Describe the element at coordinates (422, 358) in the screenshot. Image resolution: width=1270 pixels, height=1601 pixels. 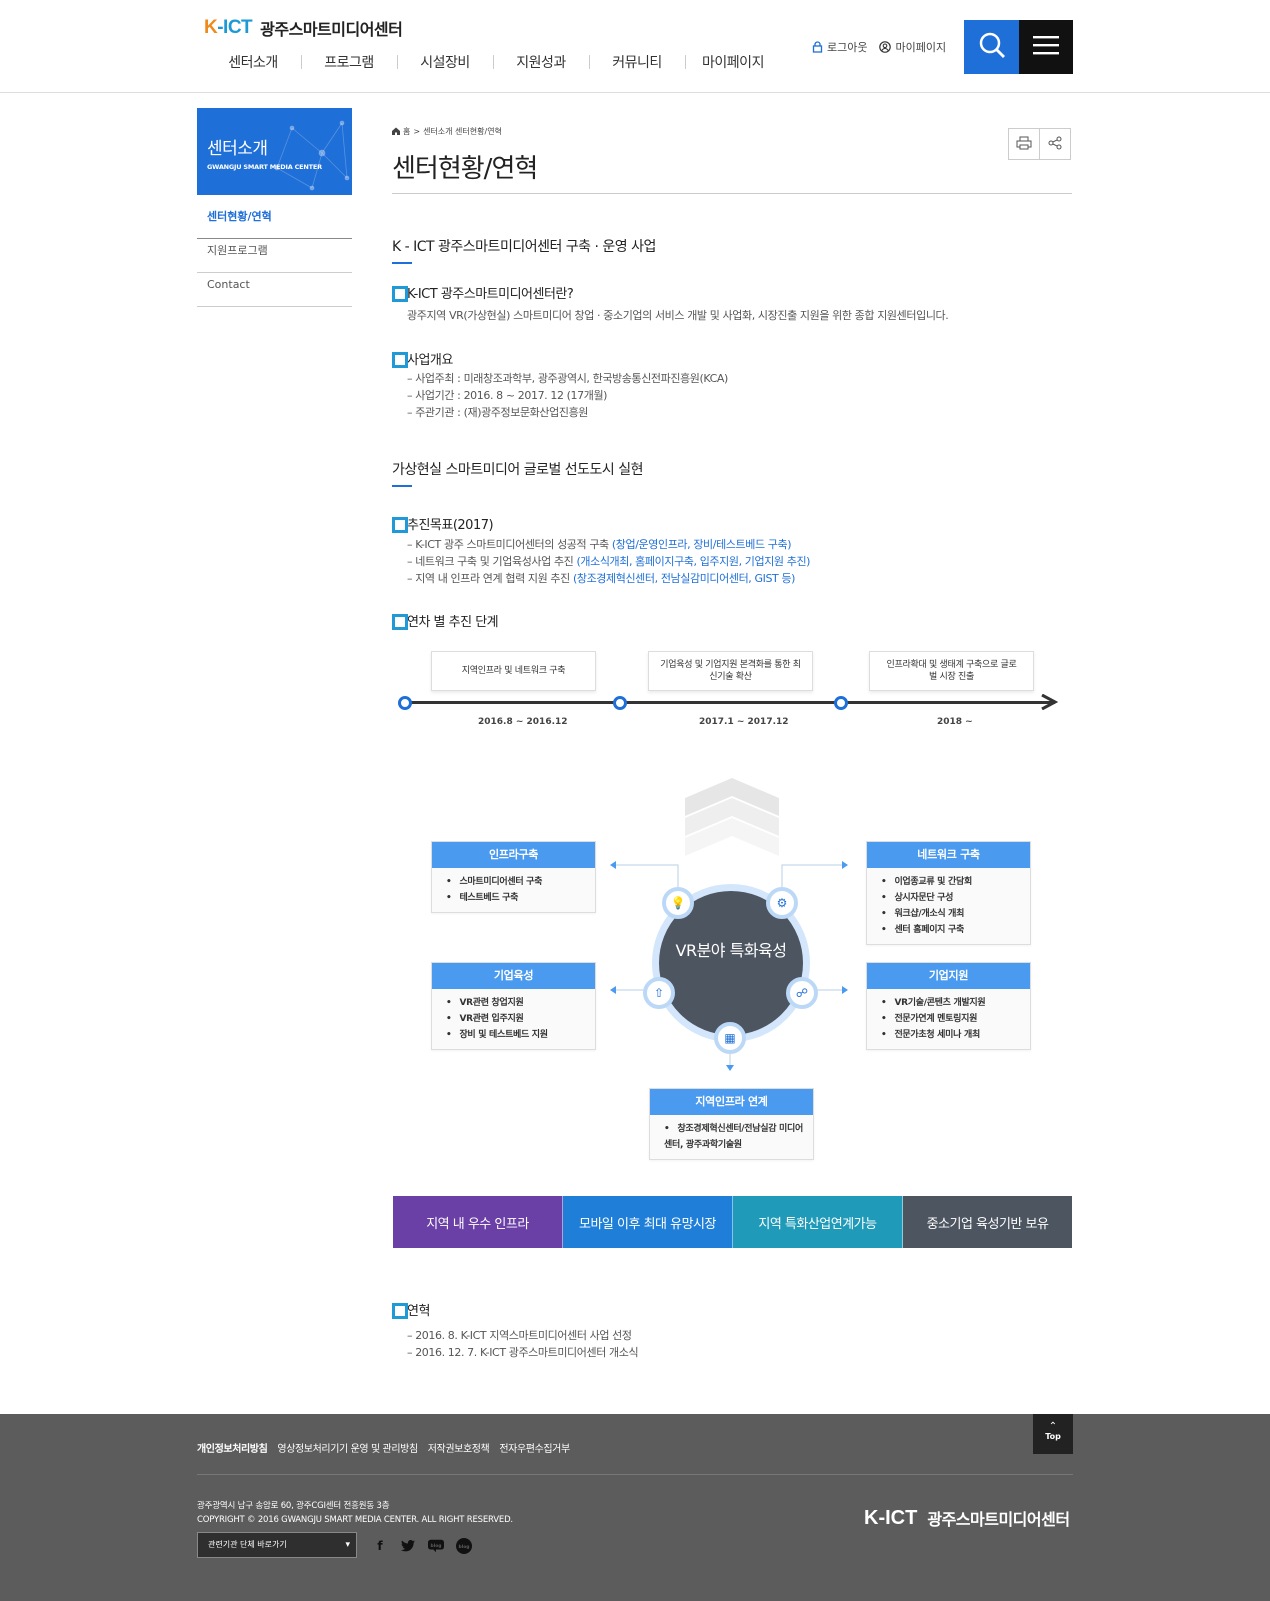
I see `subsection-overview: 사업개요` at that location.